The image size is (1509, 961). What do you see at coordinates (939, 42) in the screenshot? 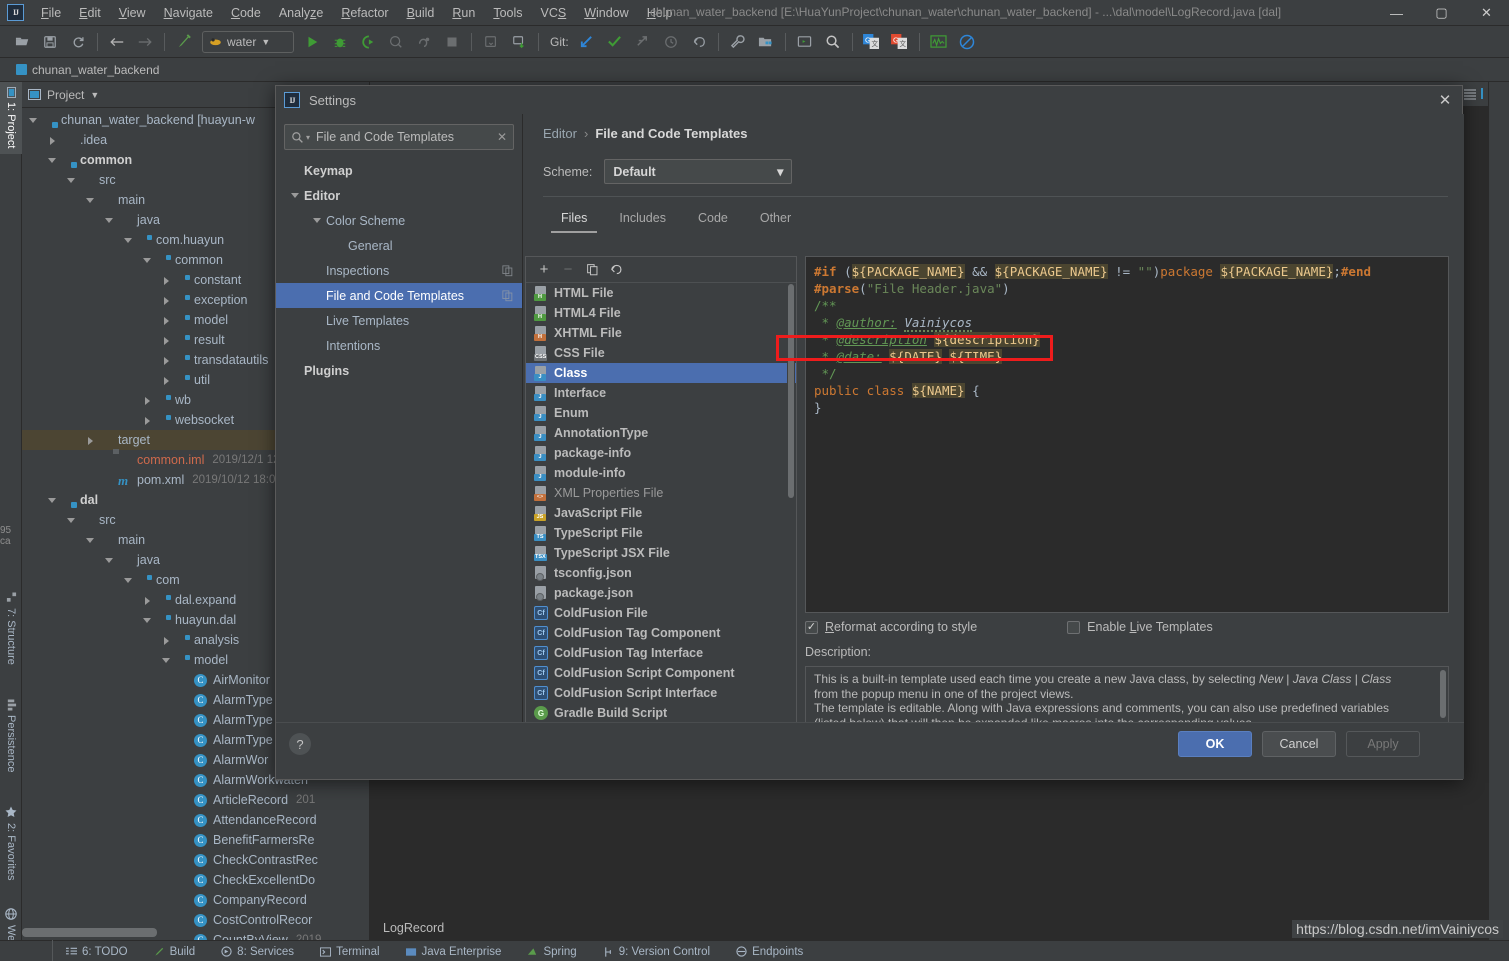
I see `monitor-icon` at bounding box center [939, 42].